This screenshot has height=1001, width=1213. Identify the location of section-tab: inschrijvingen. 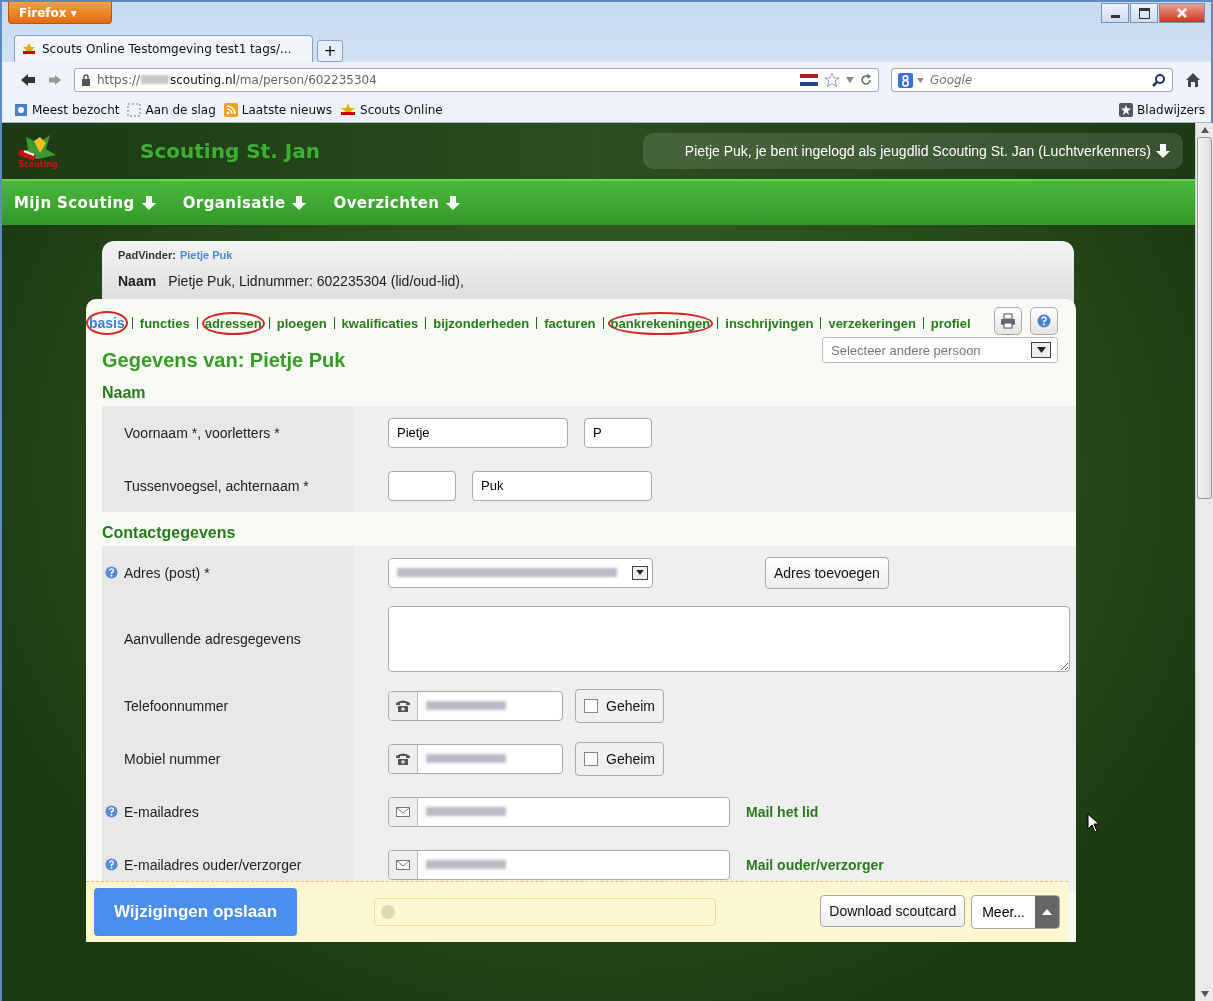
(769, 323).